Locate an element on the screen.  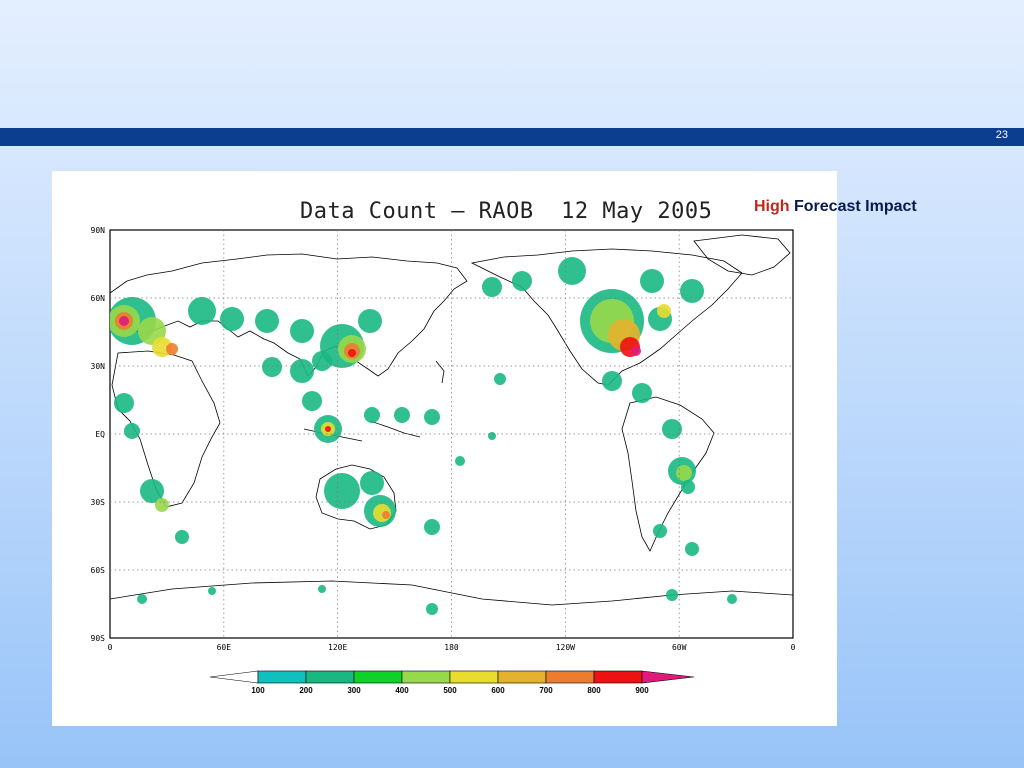
impact-high-word: High is located at coordinates (772, 206).